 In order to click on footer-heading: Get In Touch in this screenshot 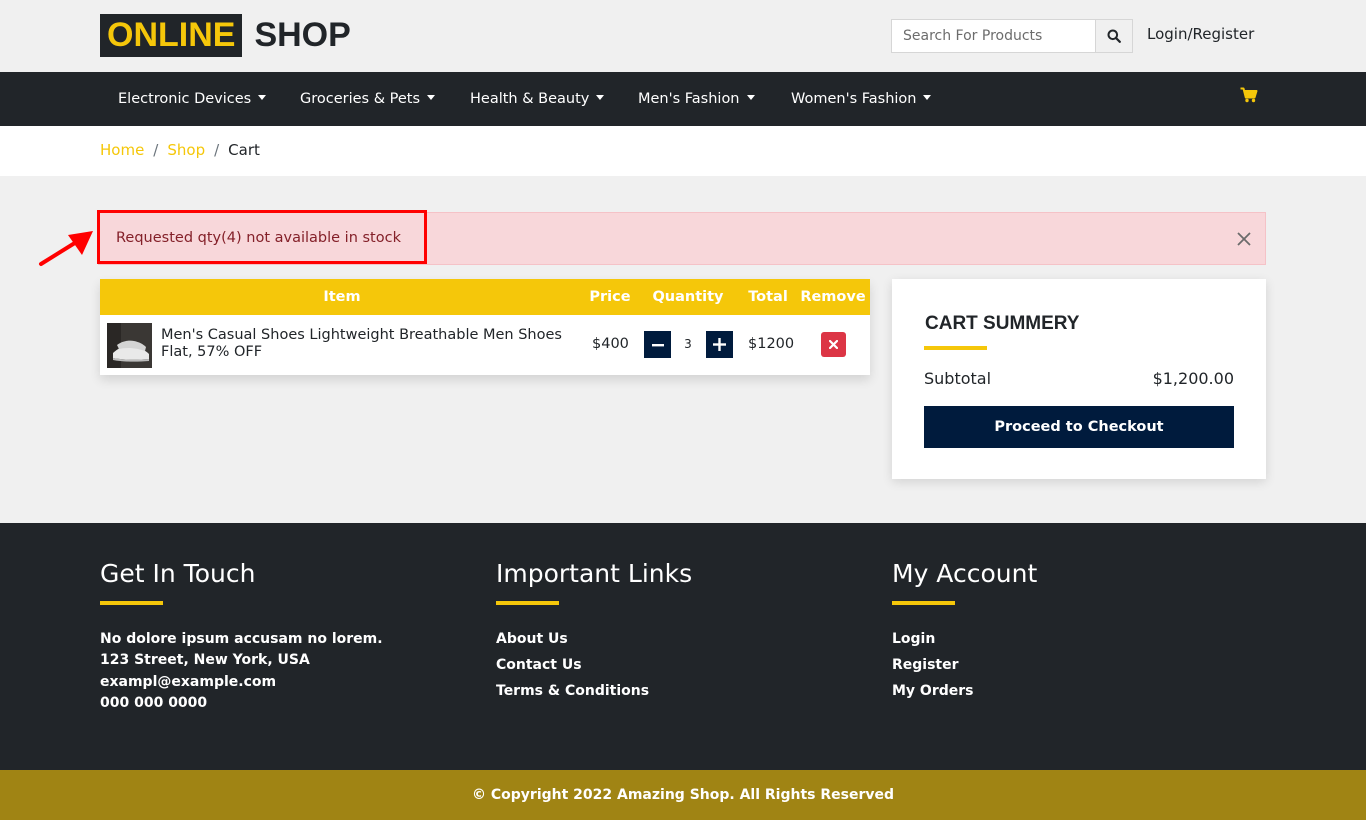, I will do `click(178, 573)`.